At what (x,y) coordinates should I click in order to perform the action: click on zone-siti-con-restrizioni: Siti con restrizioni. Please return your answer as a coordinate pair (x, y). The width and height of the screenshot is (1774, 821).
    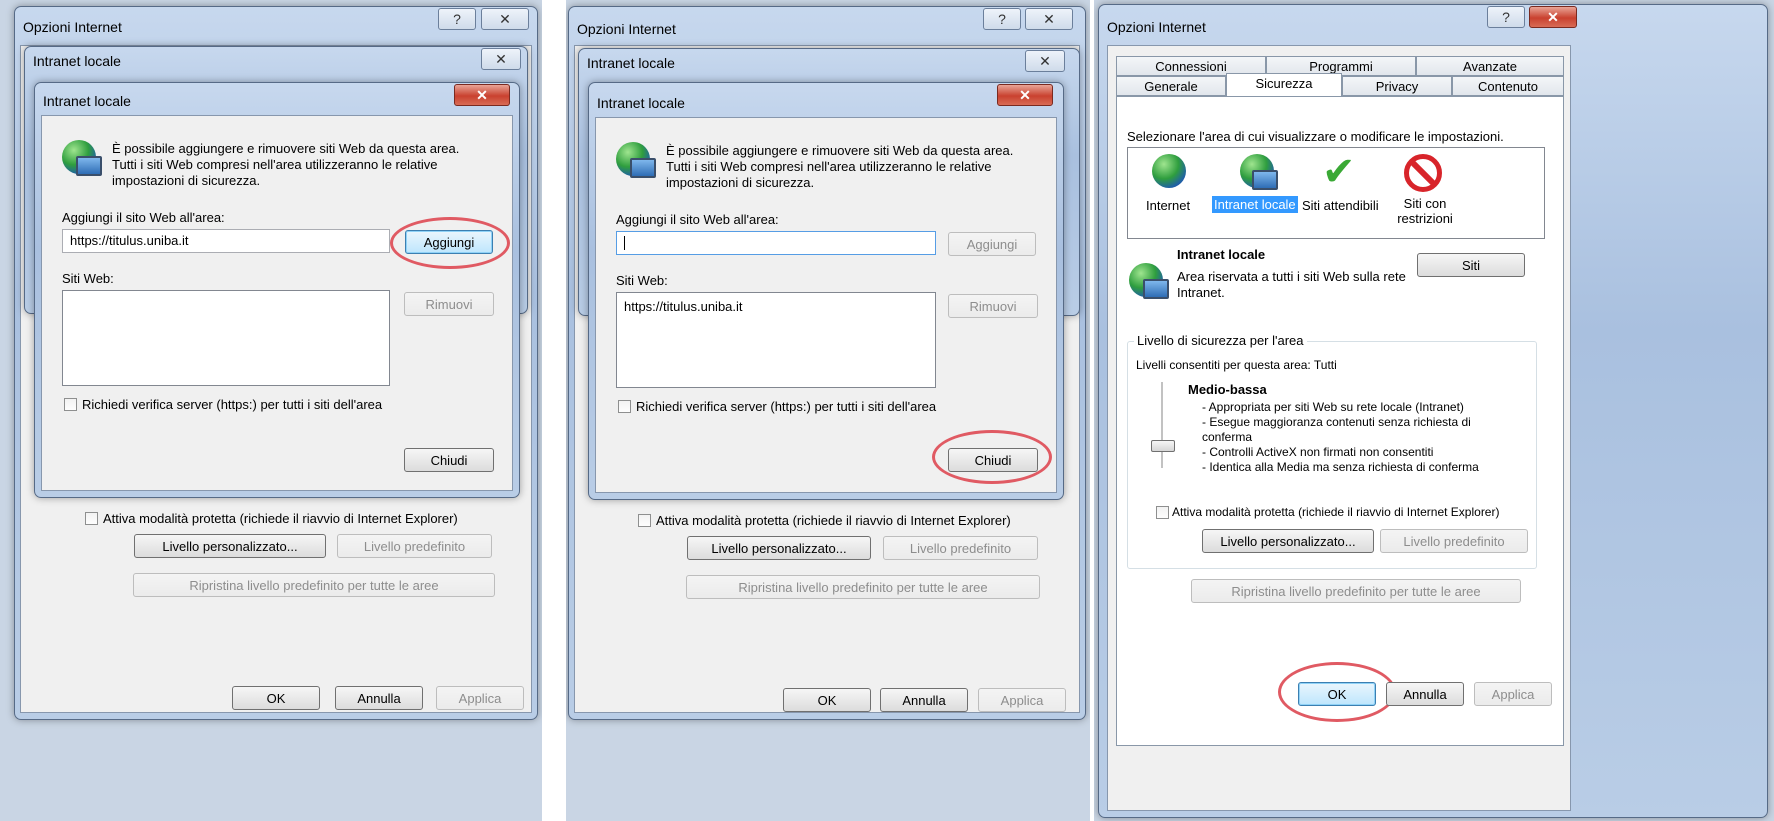
    Looking at the image, I should click on (1425, 211).